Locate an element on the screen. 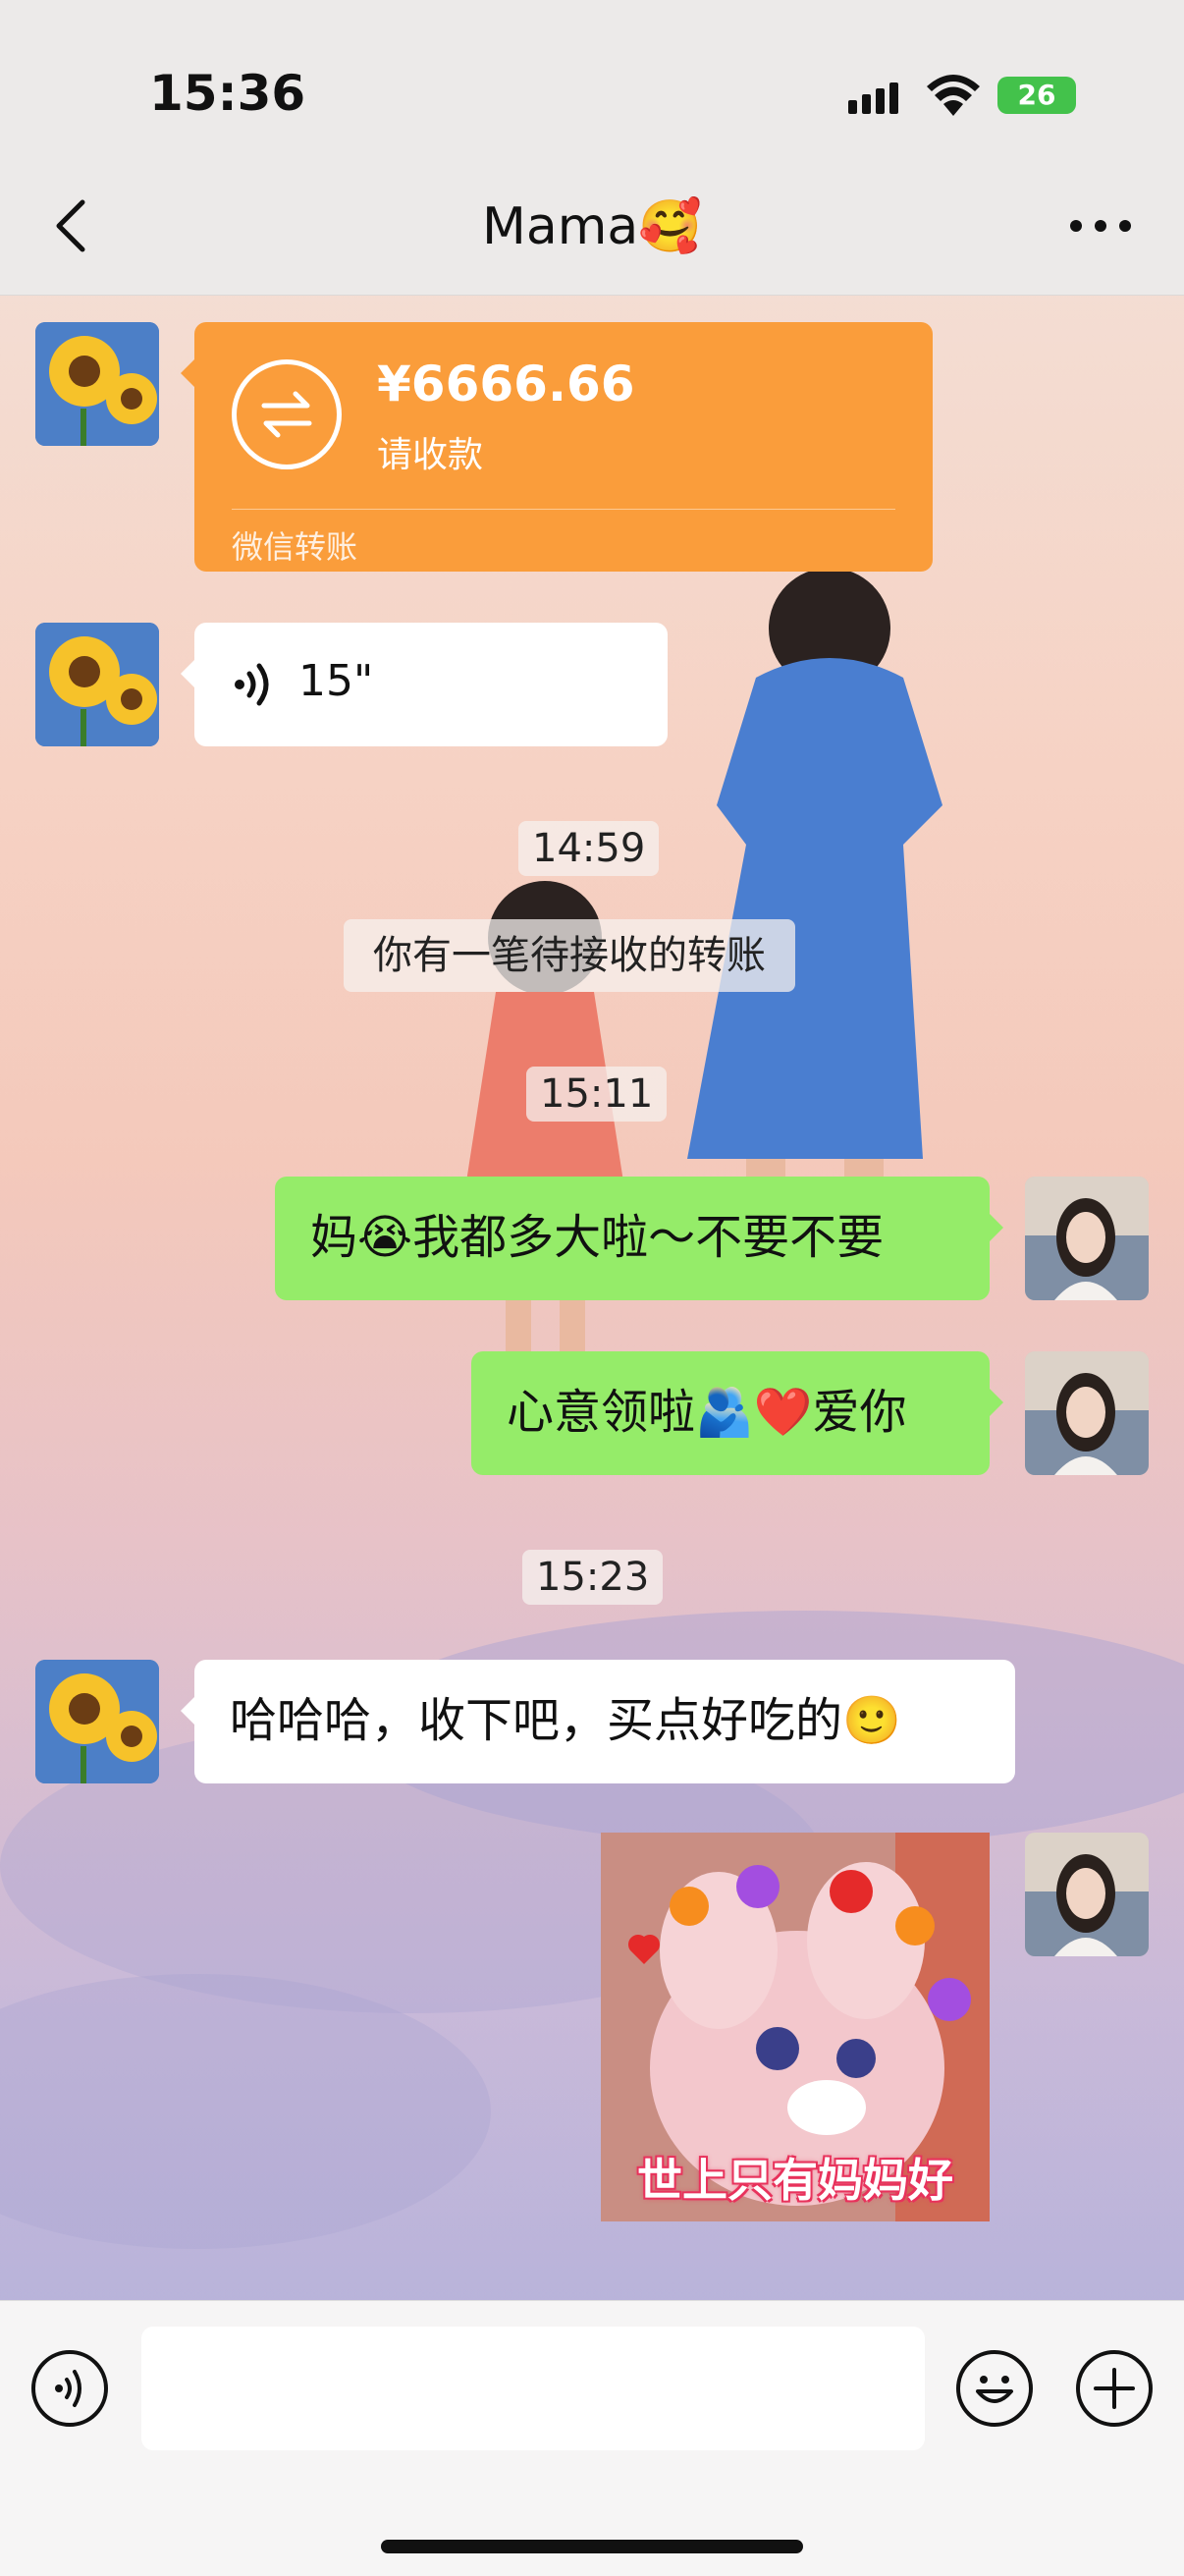 This screenshot has width=1184, height=2576. sticker-caption: 世上只有妈妈好 is located at coordinates (795, 2180).